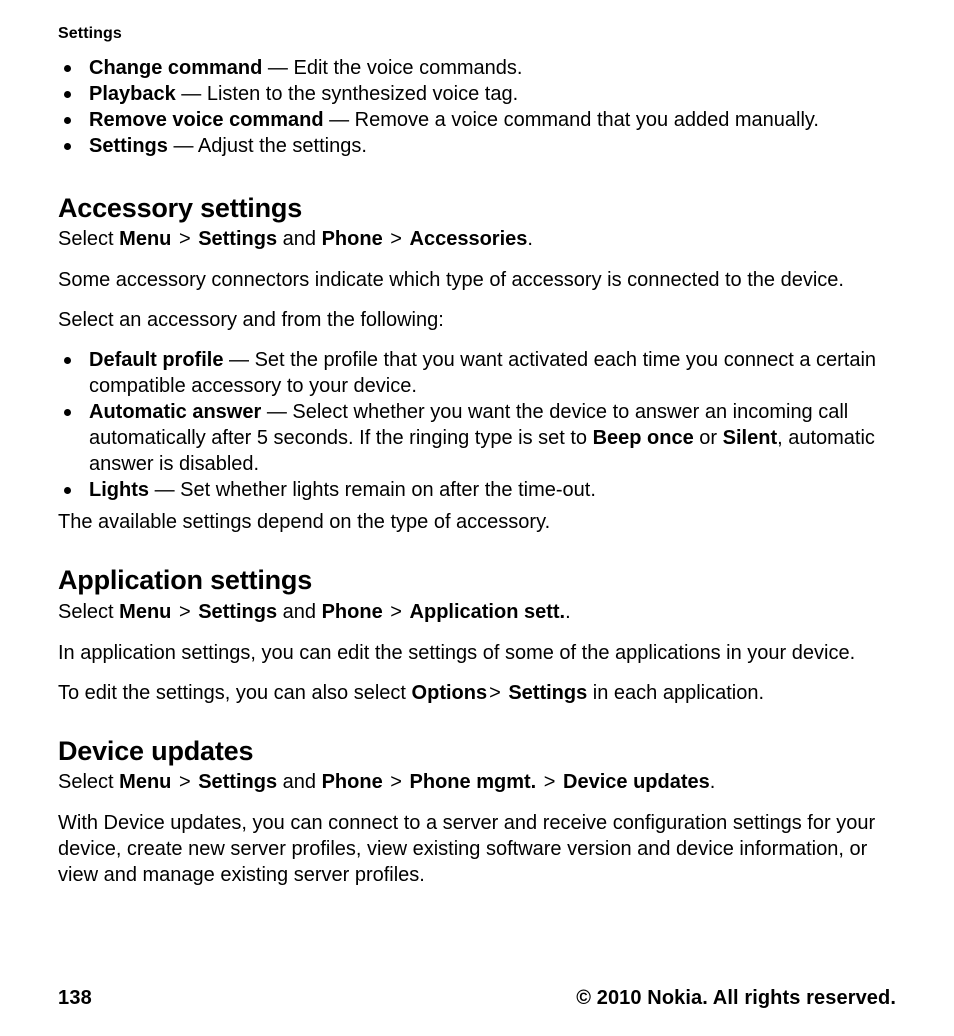 Image resolution: width=954 pixels, height=1036 pixels. I want to click on page-footer: 138 © 2010 Nokia. All rights reserved., so click(477, 998).